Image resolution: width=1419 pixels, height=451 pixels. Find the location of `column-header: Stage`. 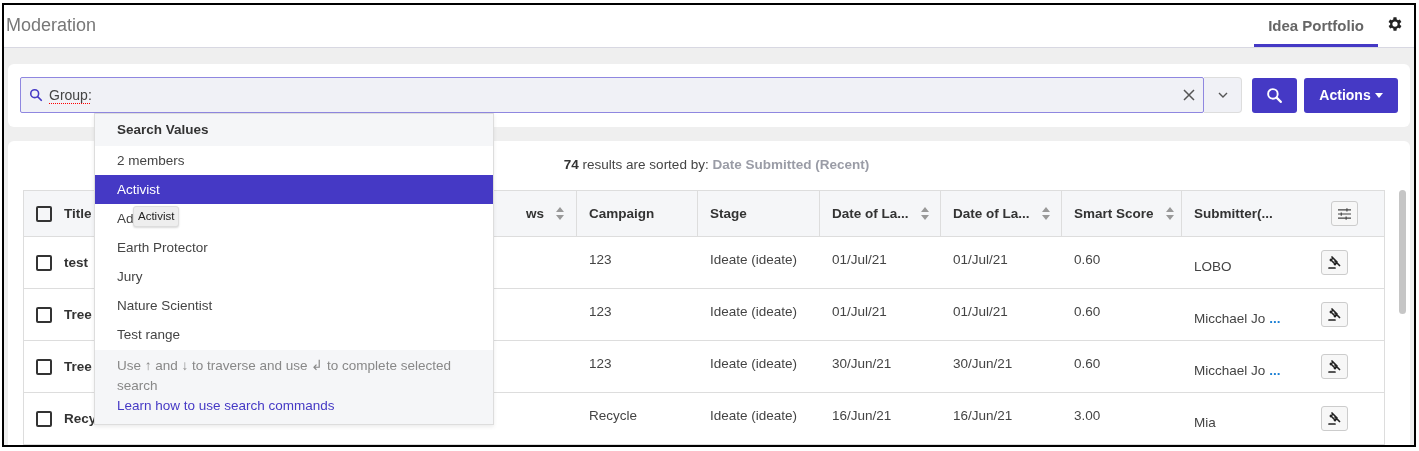

column-header: Stage is located at coordinates (758, 213).